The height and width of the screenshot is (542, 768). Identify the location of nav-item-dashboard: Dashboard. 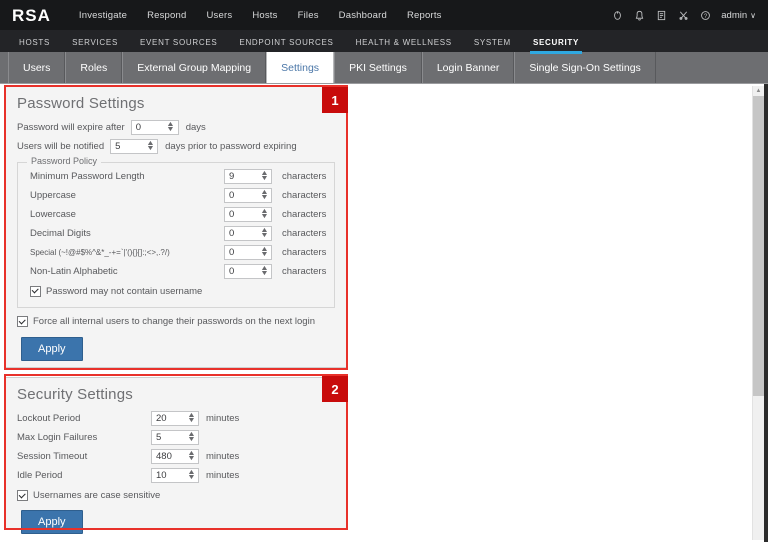
(363, 15).